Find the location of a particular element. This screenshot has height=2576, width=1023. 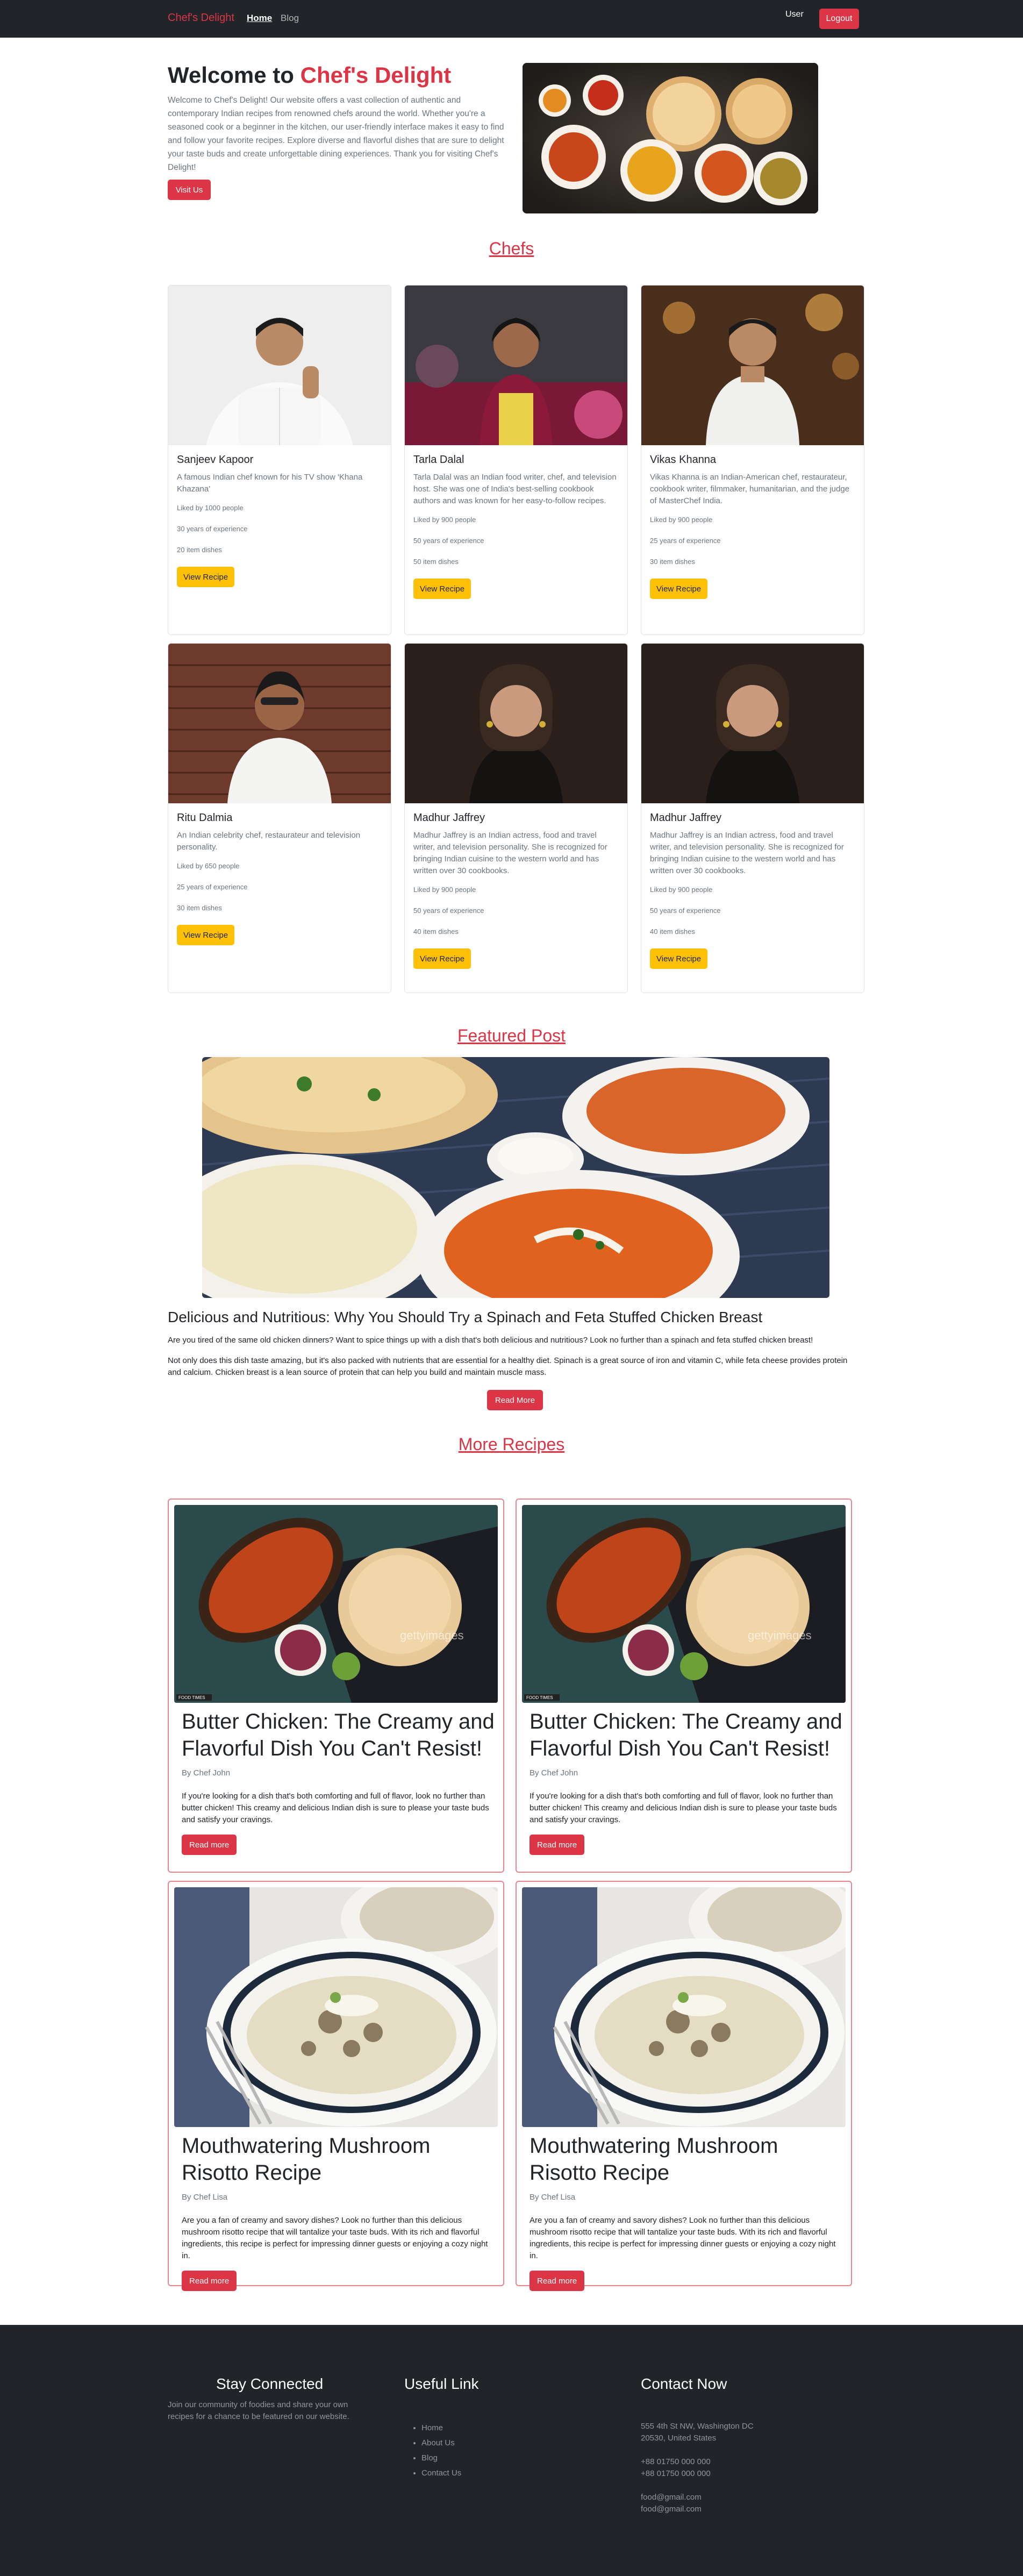

footer-phone: +88 01750 000 000 is located at coordinates (676, 2461).